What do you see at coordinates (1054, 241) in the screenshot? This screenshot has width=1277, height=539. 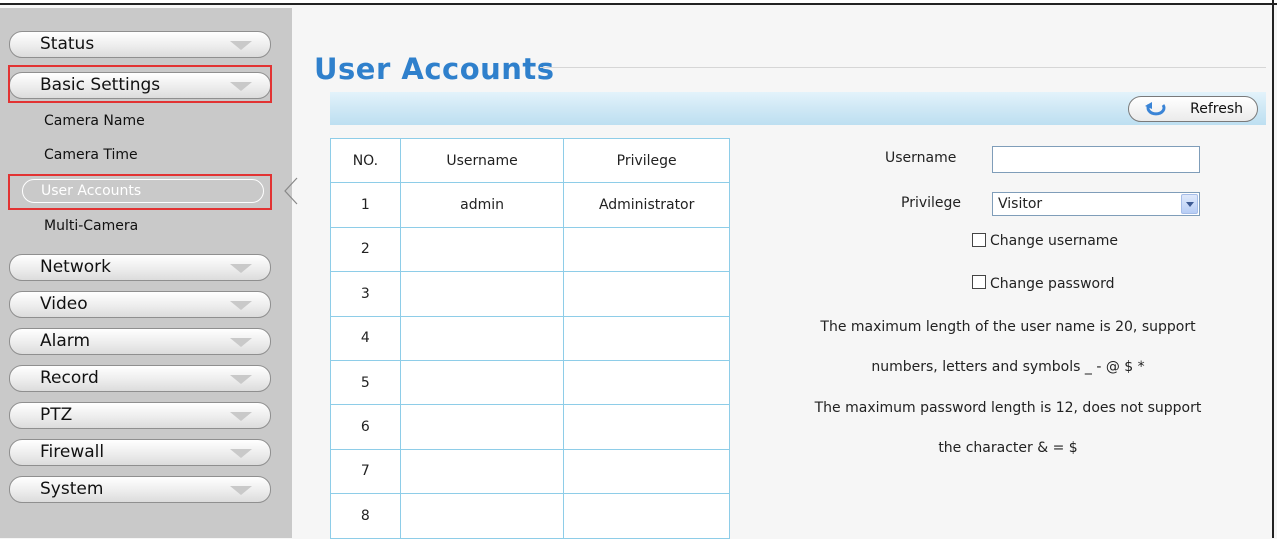 I see `change-username-label: Change username` at bounding box center [1054, 241].